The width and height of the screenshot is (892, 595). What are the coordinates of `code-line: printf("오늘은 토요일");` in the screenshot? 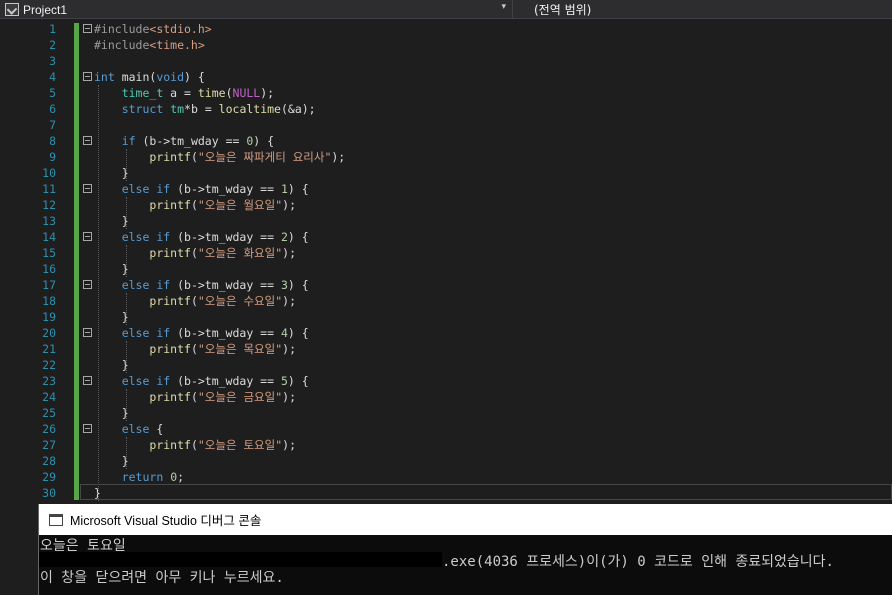 It's located at (195, 445).